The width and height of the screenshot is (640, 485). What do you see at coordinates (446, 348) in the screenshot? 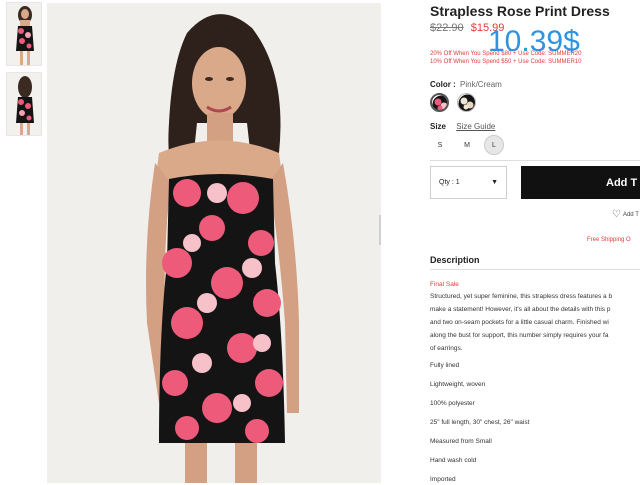
I see `description-line: of earrings.` at bounding box center [446, 348].